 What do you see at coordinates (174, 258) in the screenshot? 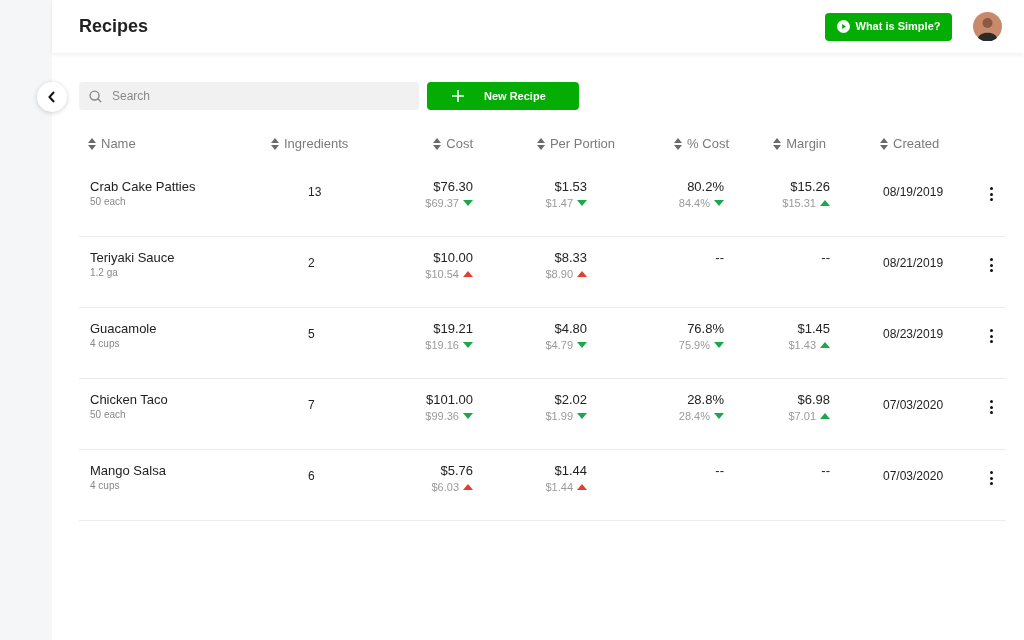
I see `recipe-name: Teriyaki Sauce` at bounding box center [174, 258].